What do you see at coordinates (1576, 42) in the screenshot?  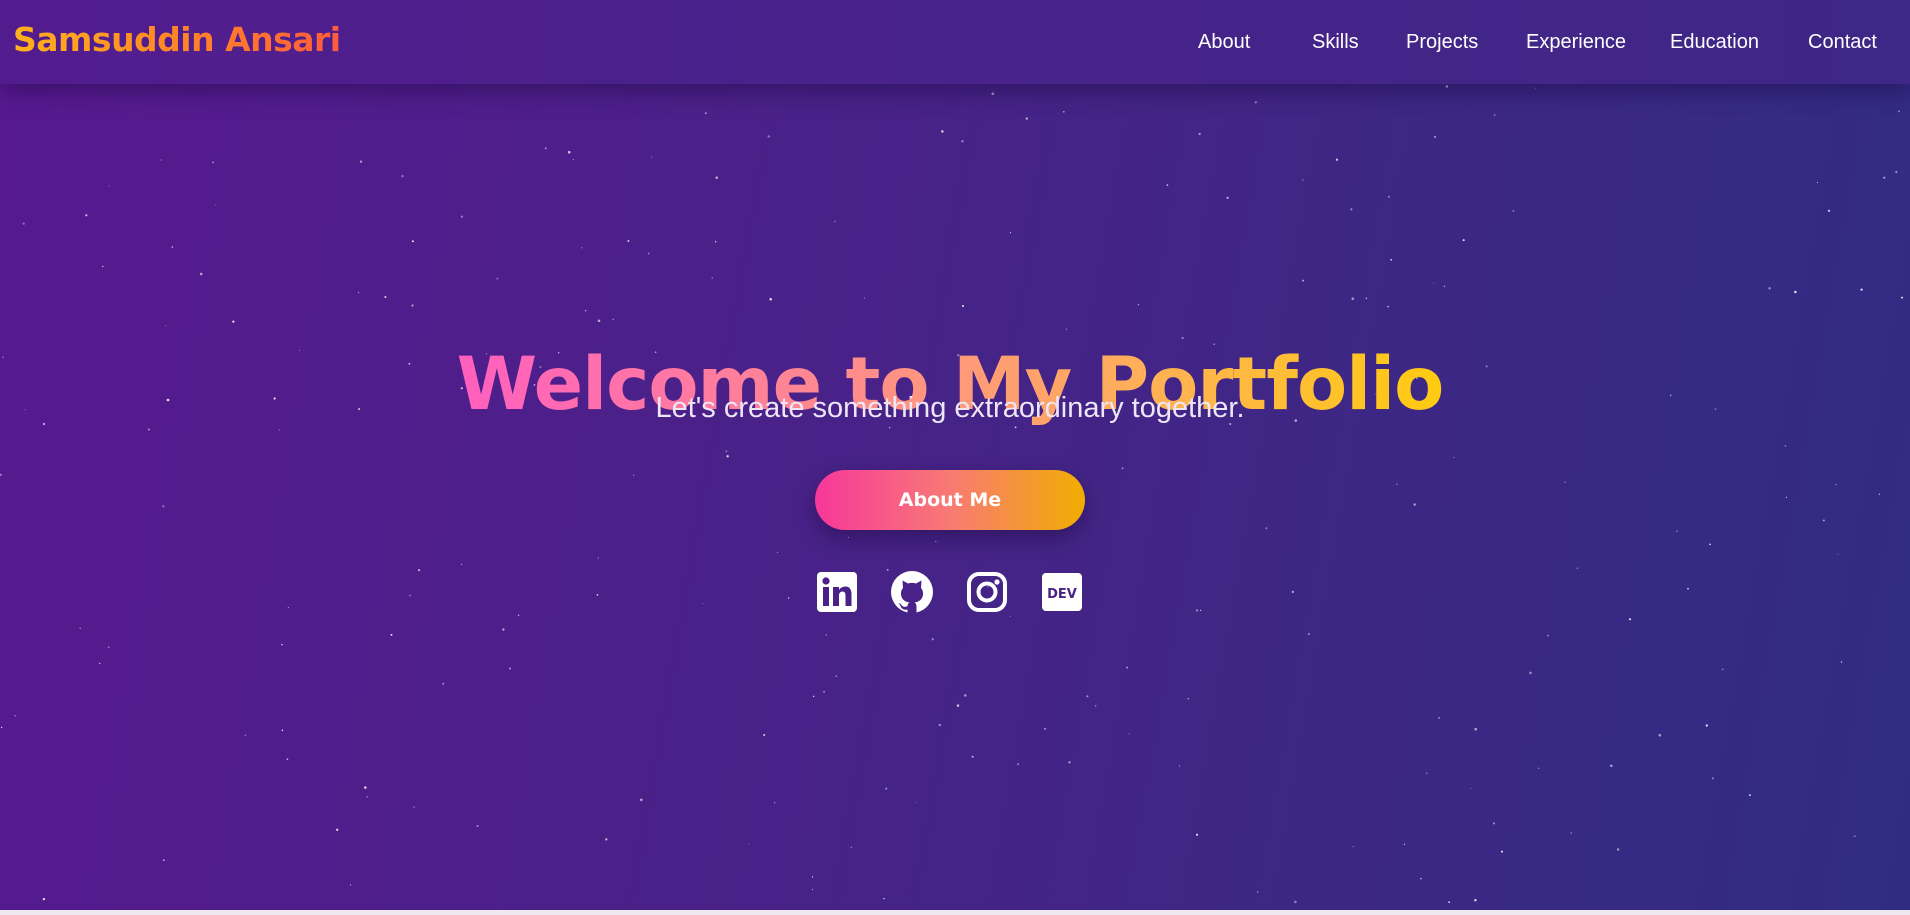 I see `nav-link-experience: Experience` at bounding box center [1576, 42].